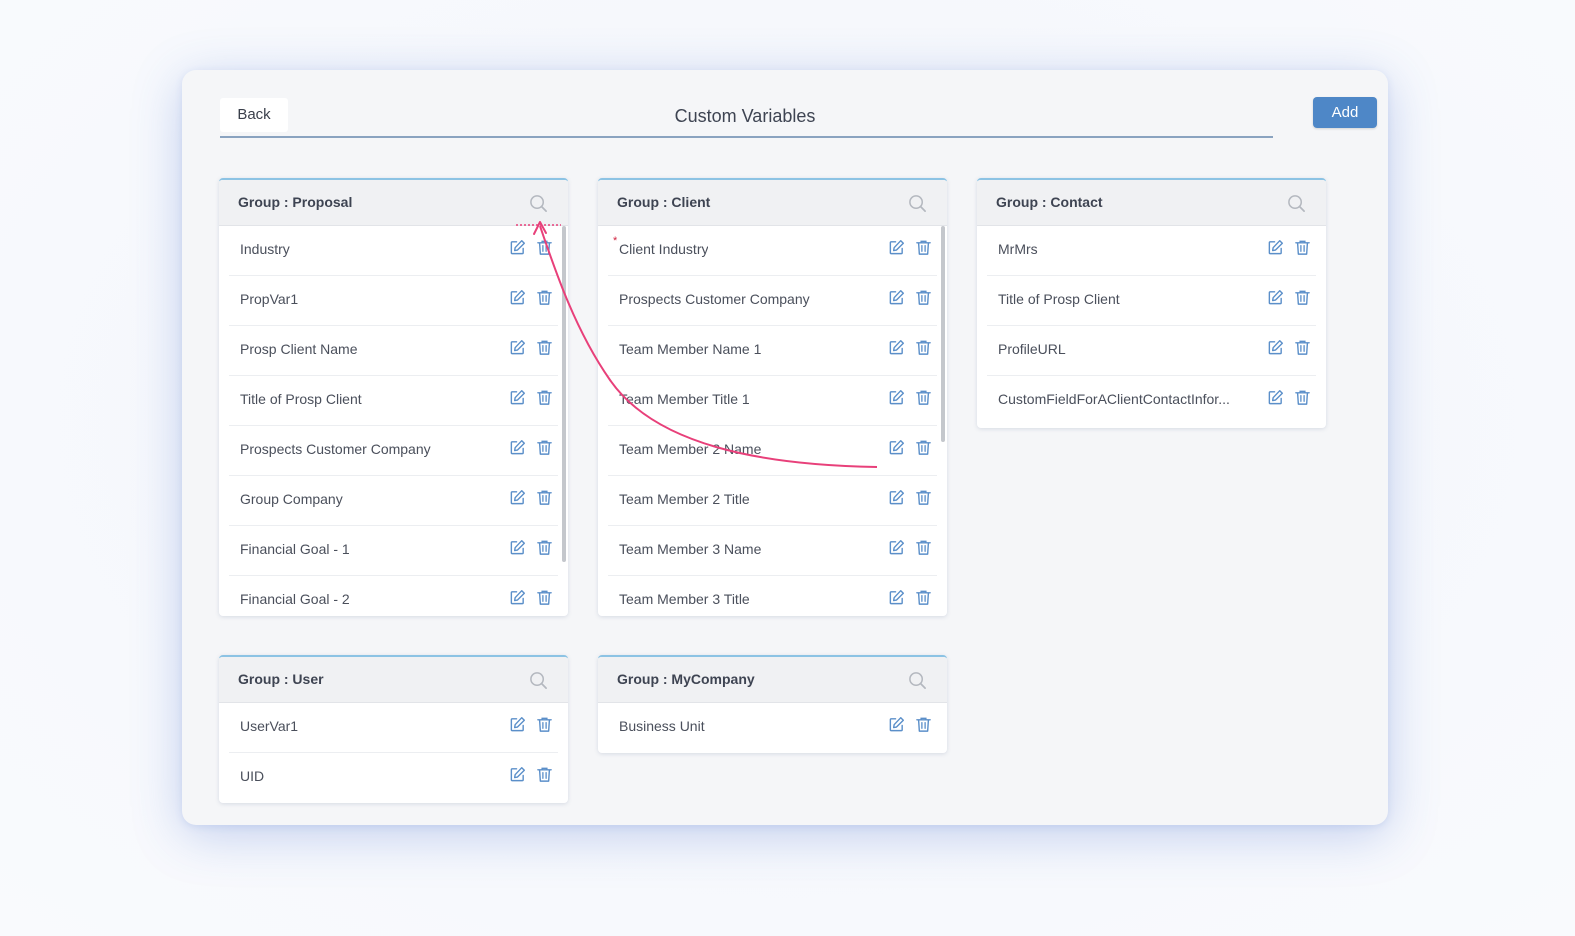 This screenshot has height=936, width=1575. I want to click on variable-row: PropVar1, so click(393, 301).